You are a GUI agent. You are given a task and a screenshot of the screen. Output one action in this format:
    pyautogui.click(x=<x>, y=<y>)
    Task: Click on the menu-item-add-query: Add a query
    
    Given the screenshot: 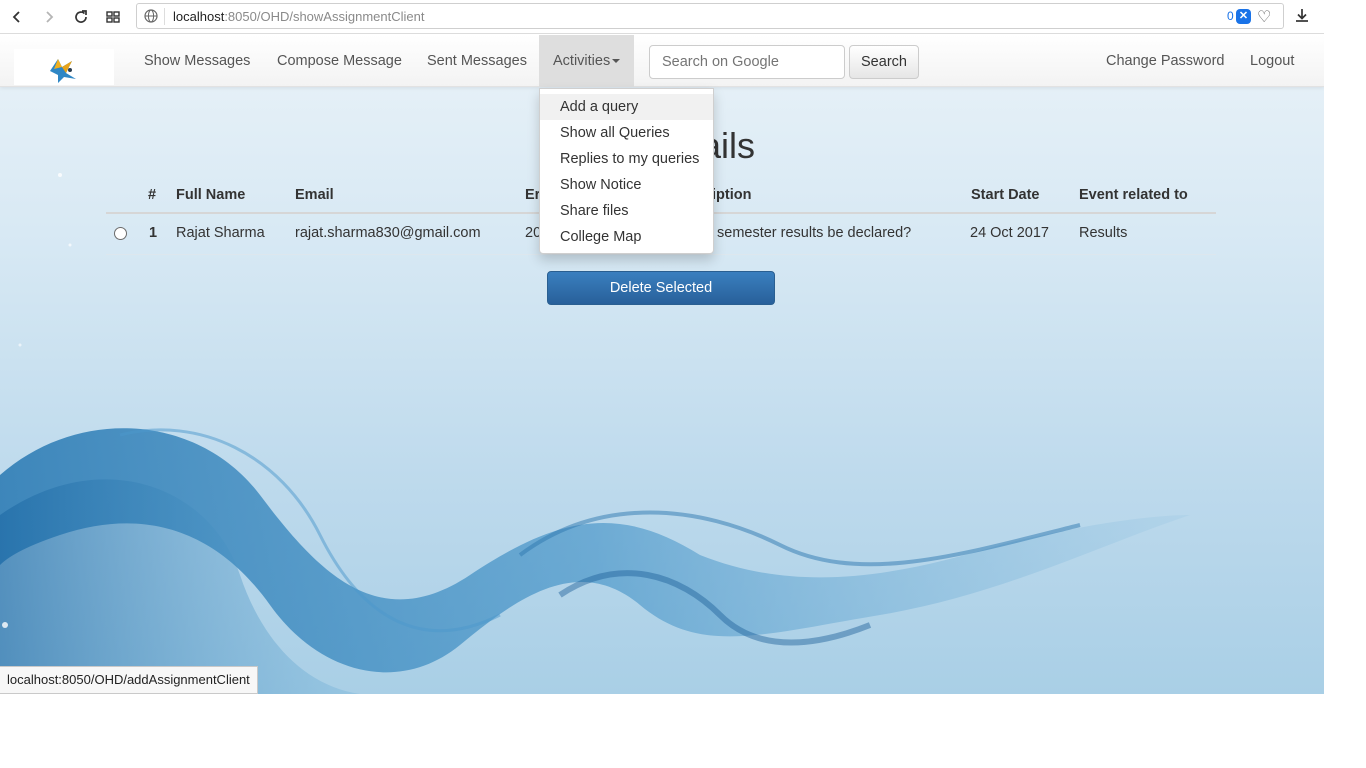 What is the action you would take?
    pyautogui.click(x=626, y=107)
    